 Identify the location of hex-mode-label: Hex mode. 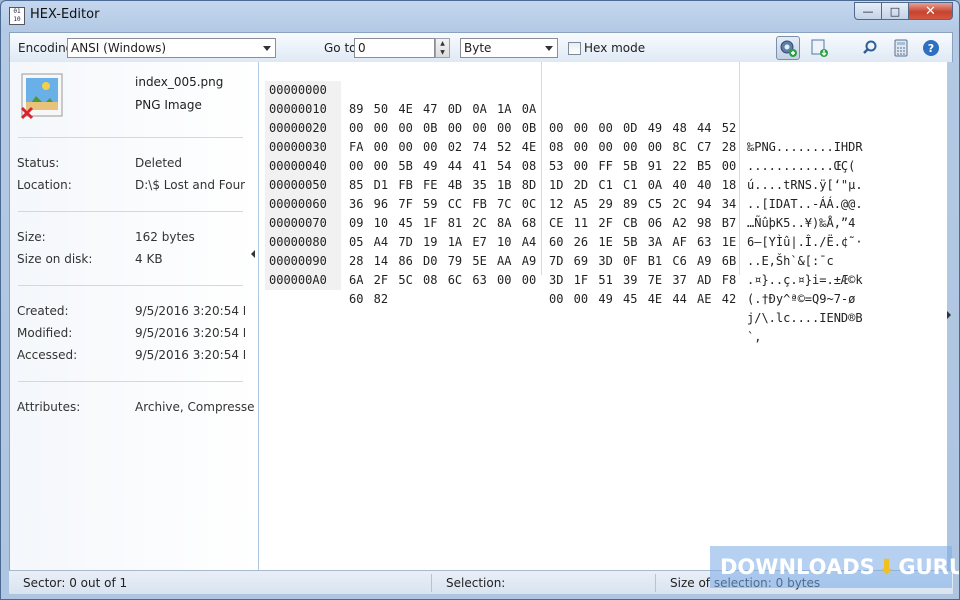
(615, 48).